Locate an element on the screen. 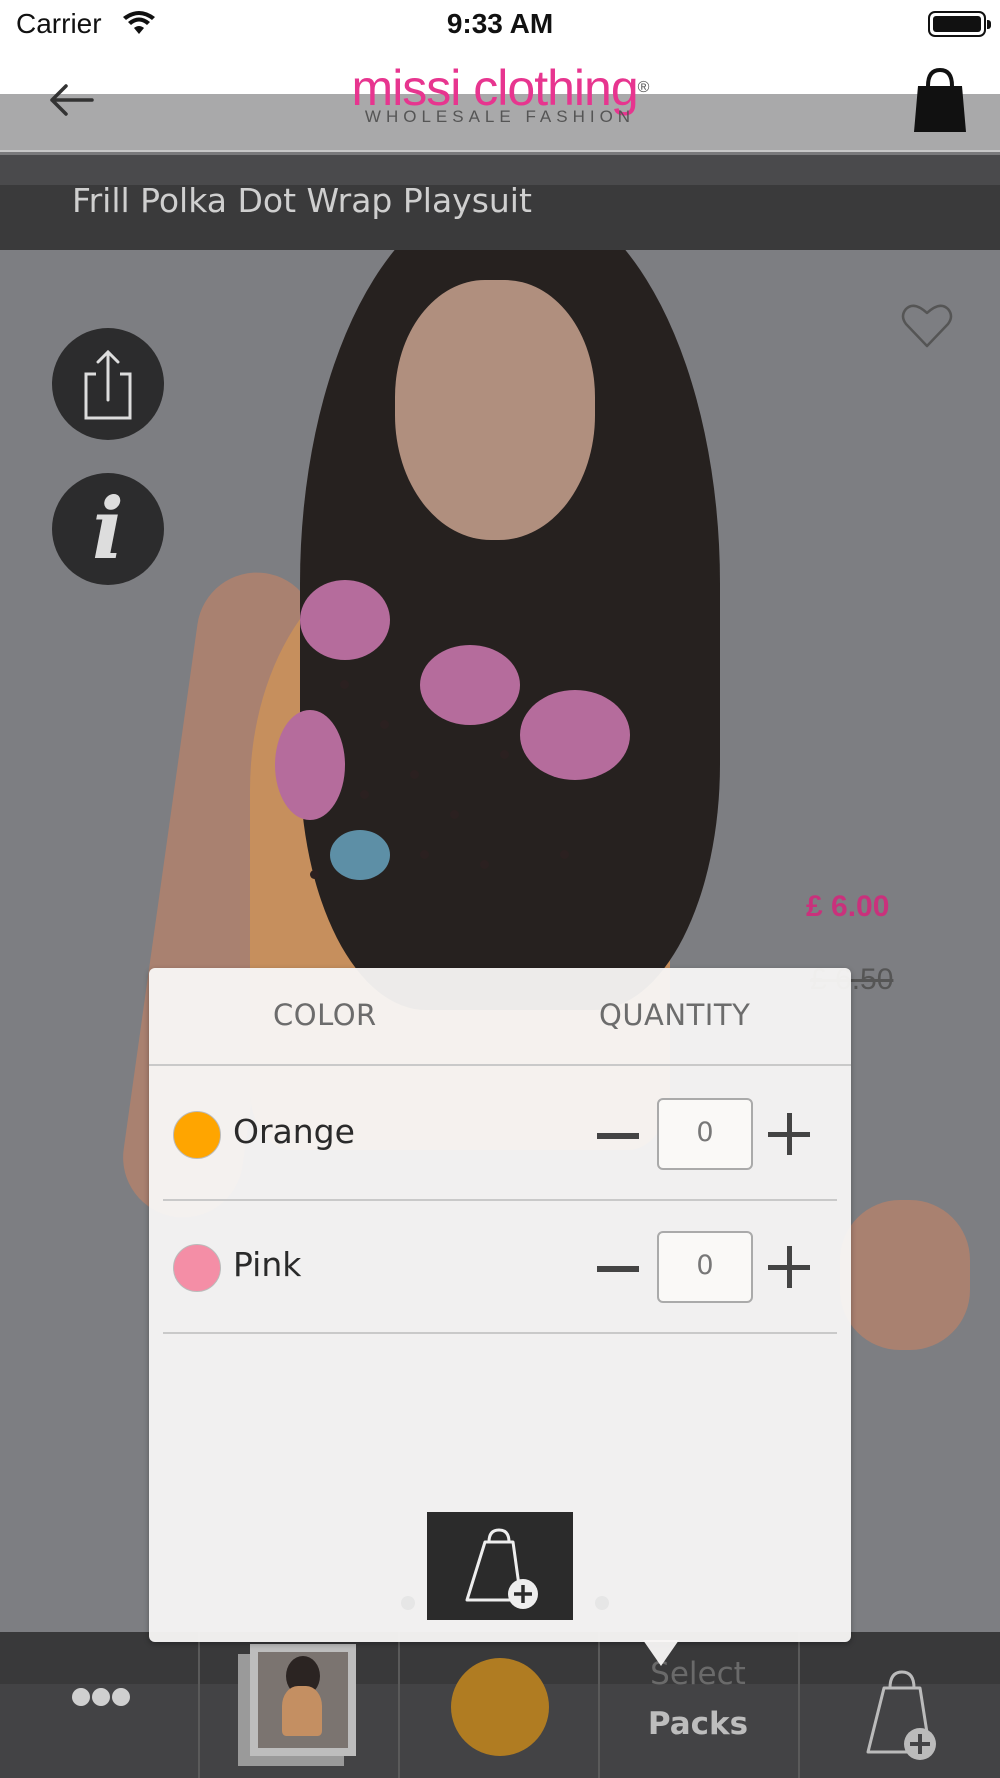 This screenshot has width=1000, height=1778. add-to-bag-icon is located at coordinates (900, 1713).